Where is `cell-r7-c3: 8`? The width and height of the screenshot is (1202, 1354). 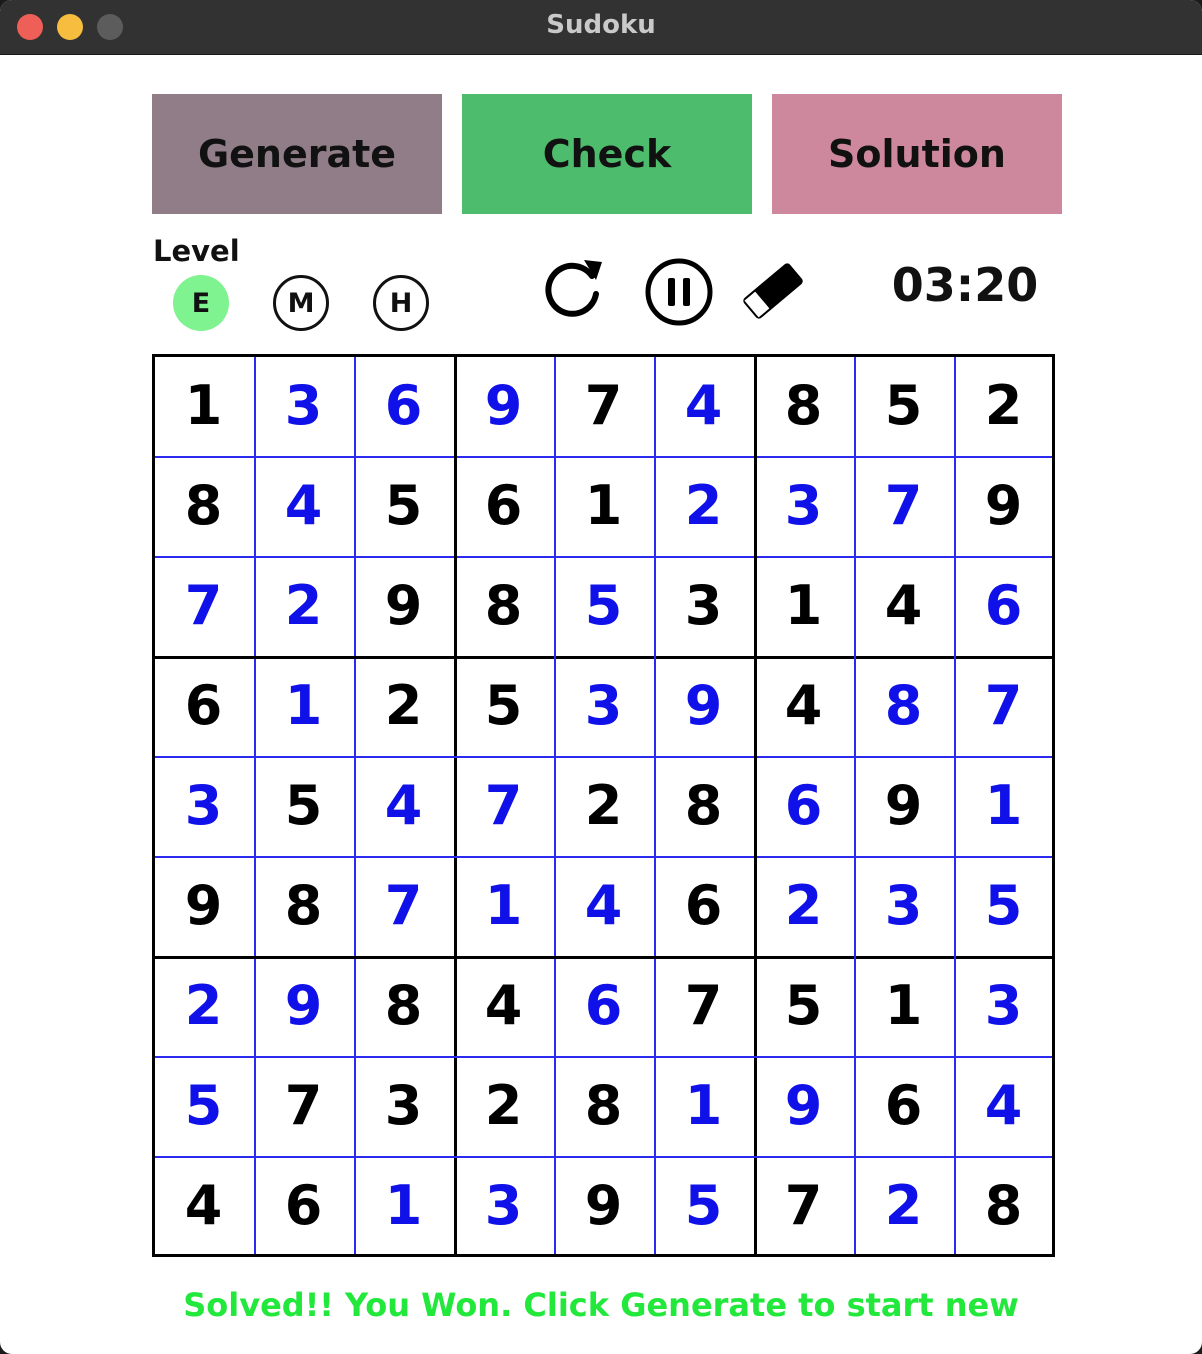
cell-r7-c3: 8 is located at coordinates (404, 1006).